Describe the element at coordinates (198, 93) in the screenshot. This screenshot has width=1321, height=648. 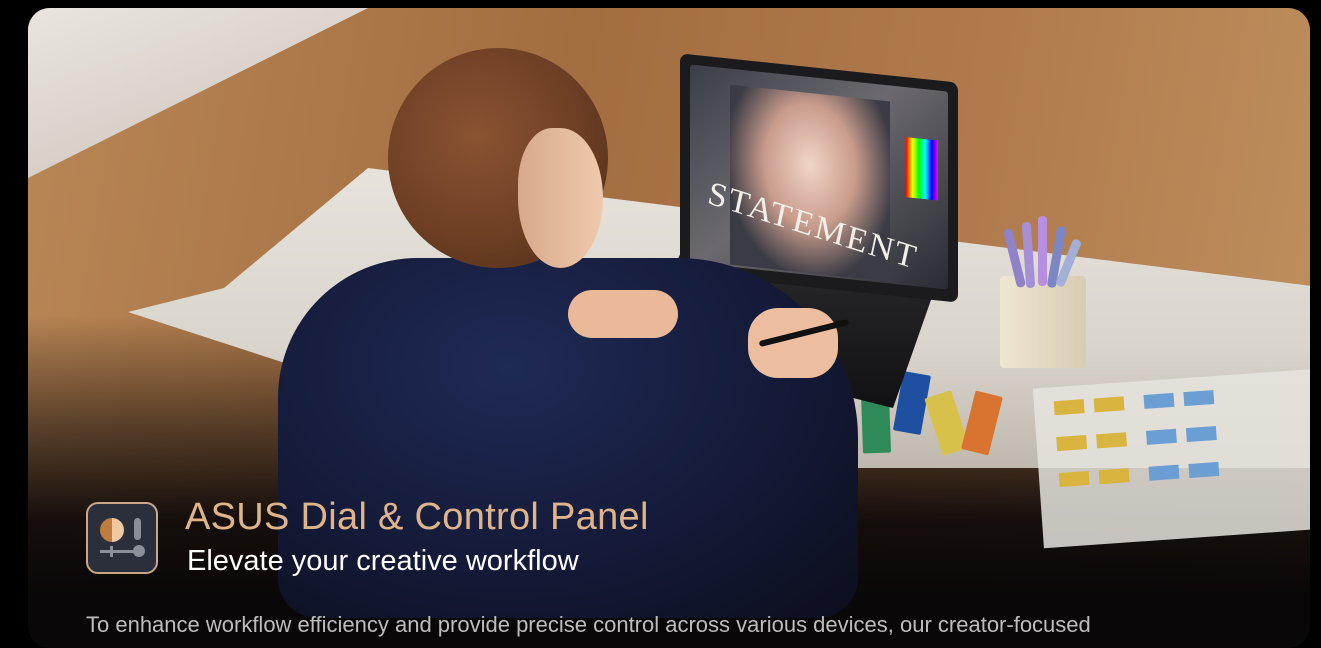
I see `wall` at that location.